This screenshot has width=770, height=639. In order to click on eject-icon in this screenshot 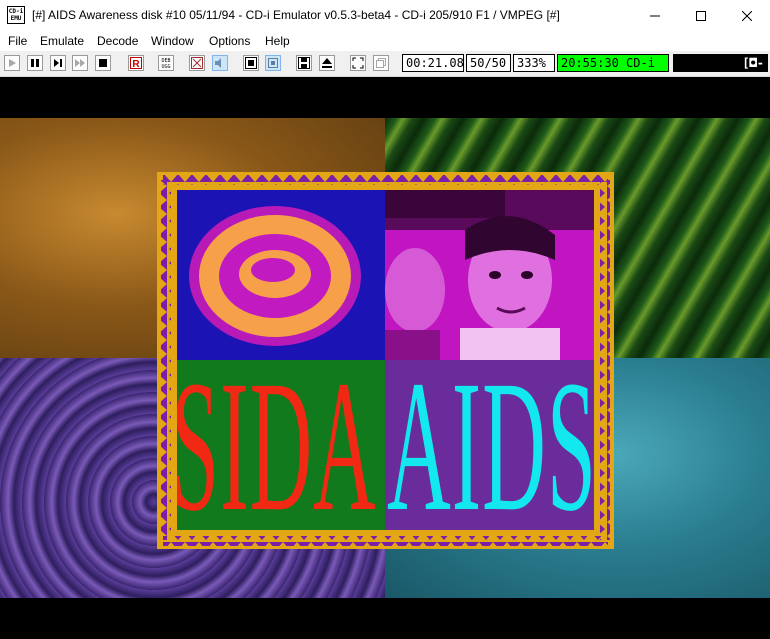, I will do `click(327, 63)`.